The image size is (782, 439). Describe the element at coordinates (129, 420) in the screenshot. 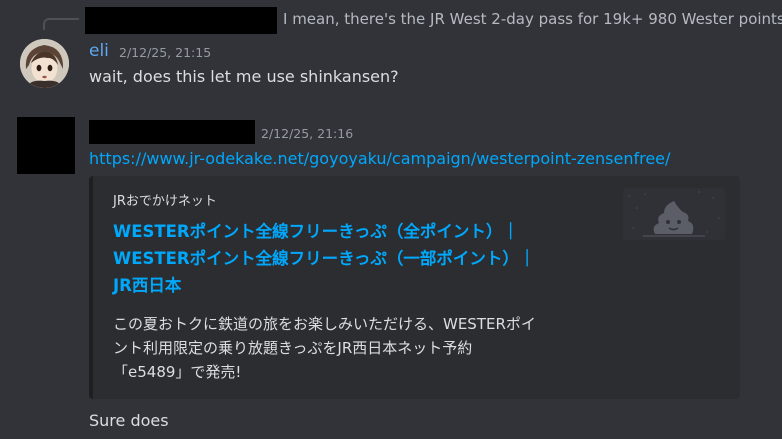

I see `message-text: Sure does` at that location.